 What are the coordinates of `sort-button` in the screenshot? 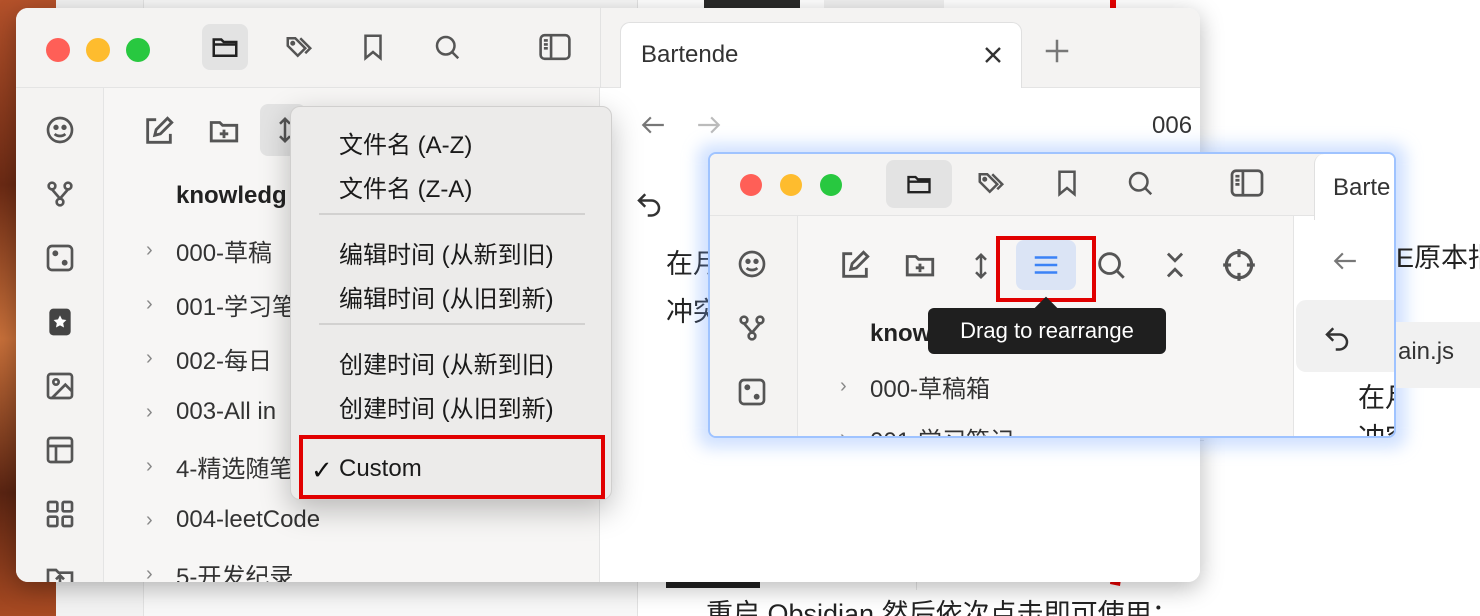 It's located at (981, 266).